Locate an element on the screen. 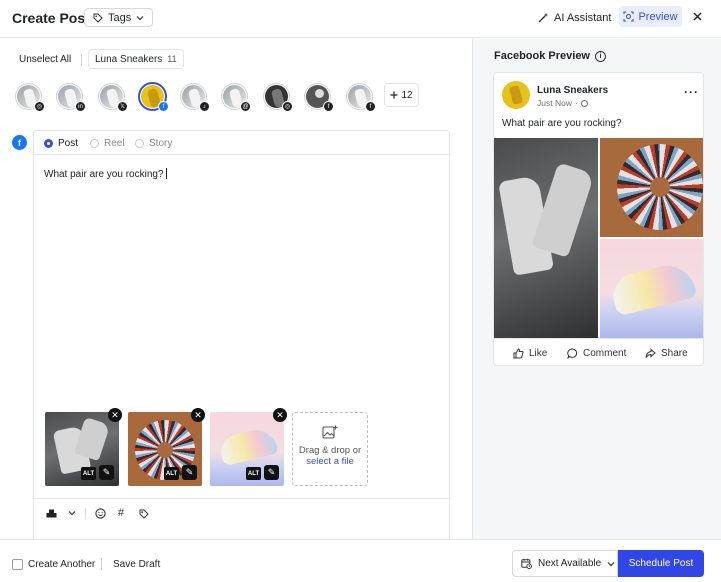 Image resolution: width=721 pixels, height=582 pixels. account-avatar-facebook-selected: f is located at coordinates (153, 97).